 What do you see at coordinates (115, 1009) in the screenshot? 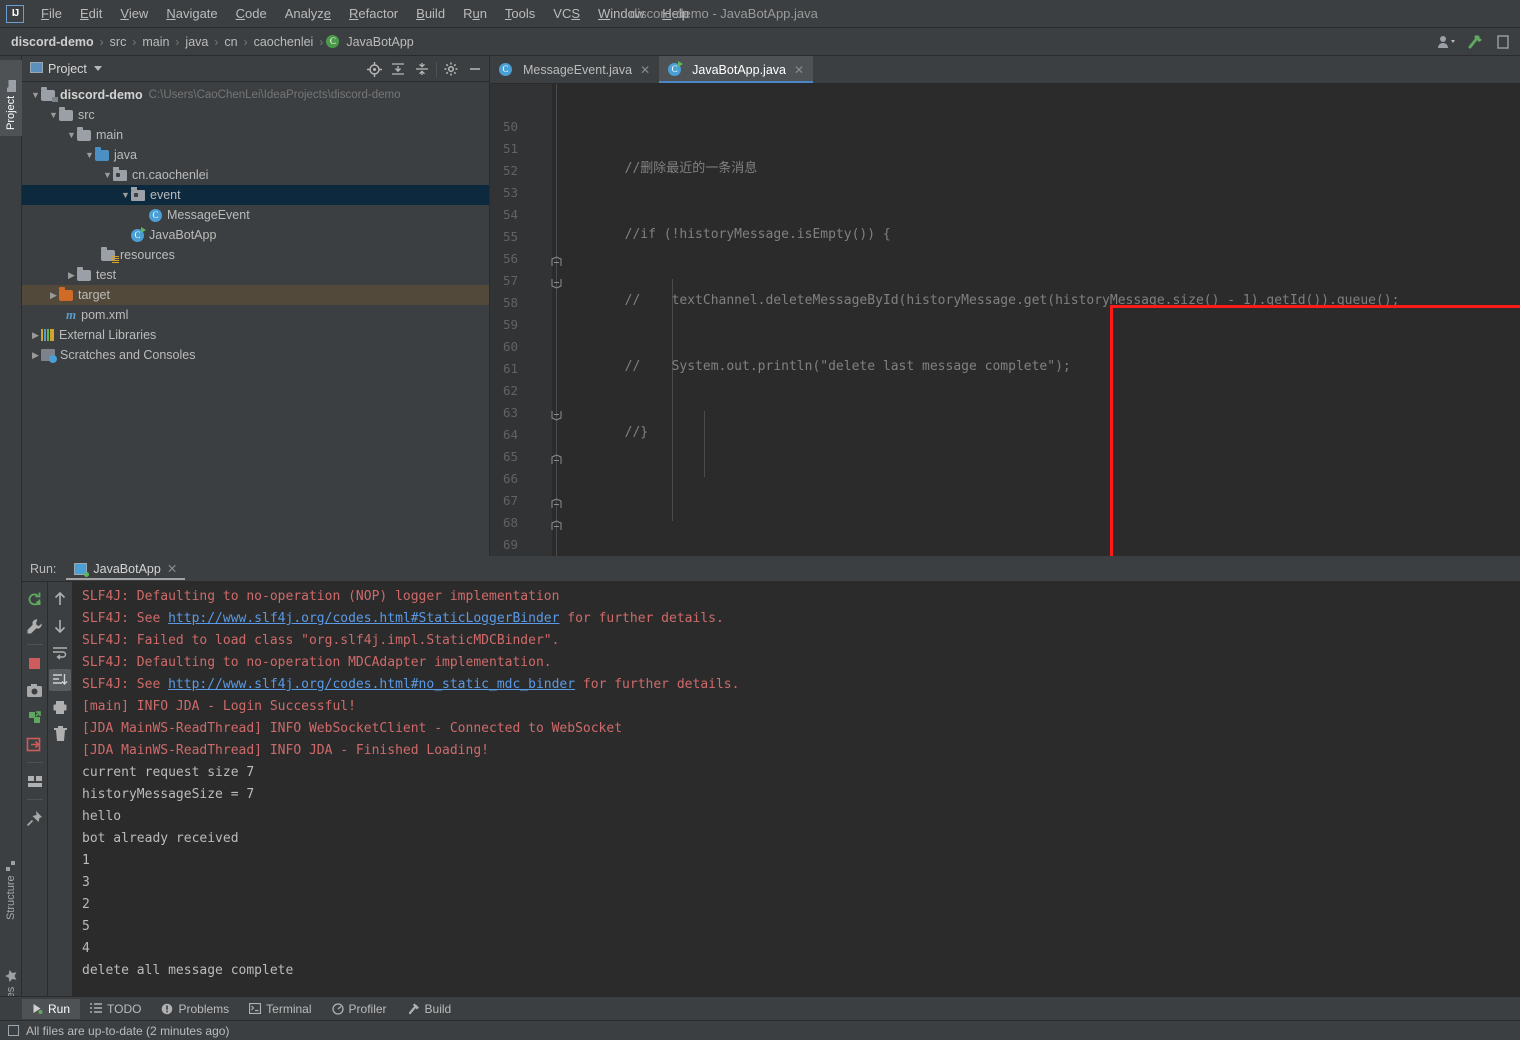
I see `bottom-tab-todo: TODO` at bounding box center [115, 1009].